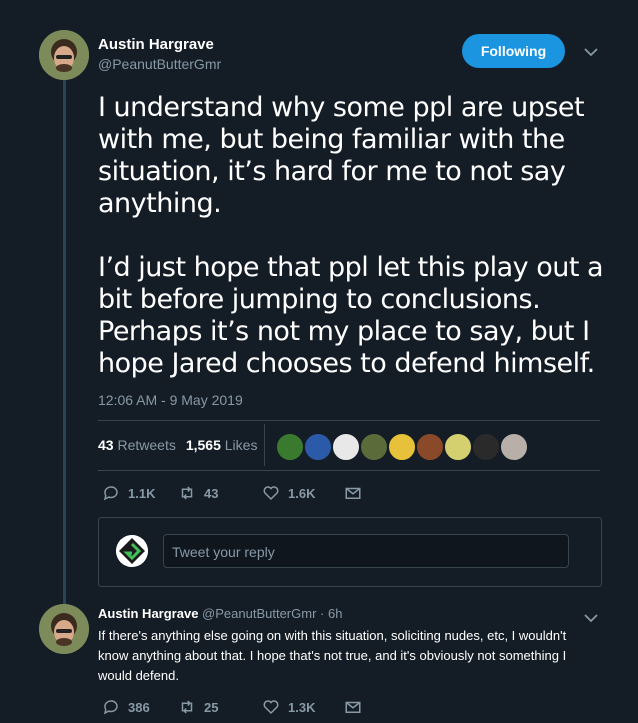  I want to click on current-user-avatar, so click(132, 551).